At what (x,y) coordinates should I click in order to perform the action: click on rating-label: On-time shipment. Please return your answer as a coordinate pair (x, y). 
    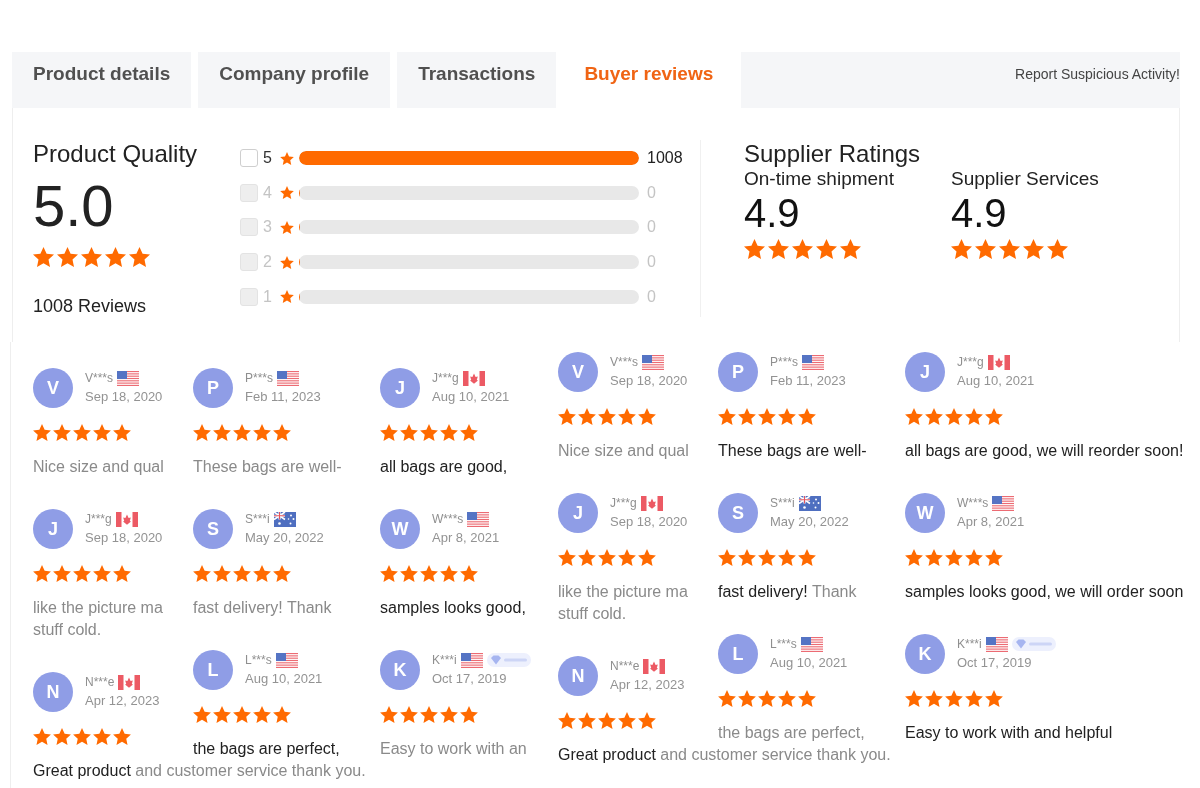
    Looking at the image, I should click on (819, 179).